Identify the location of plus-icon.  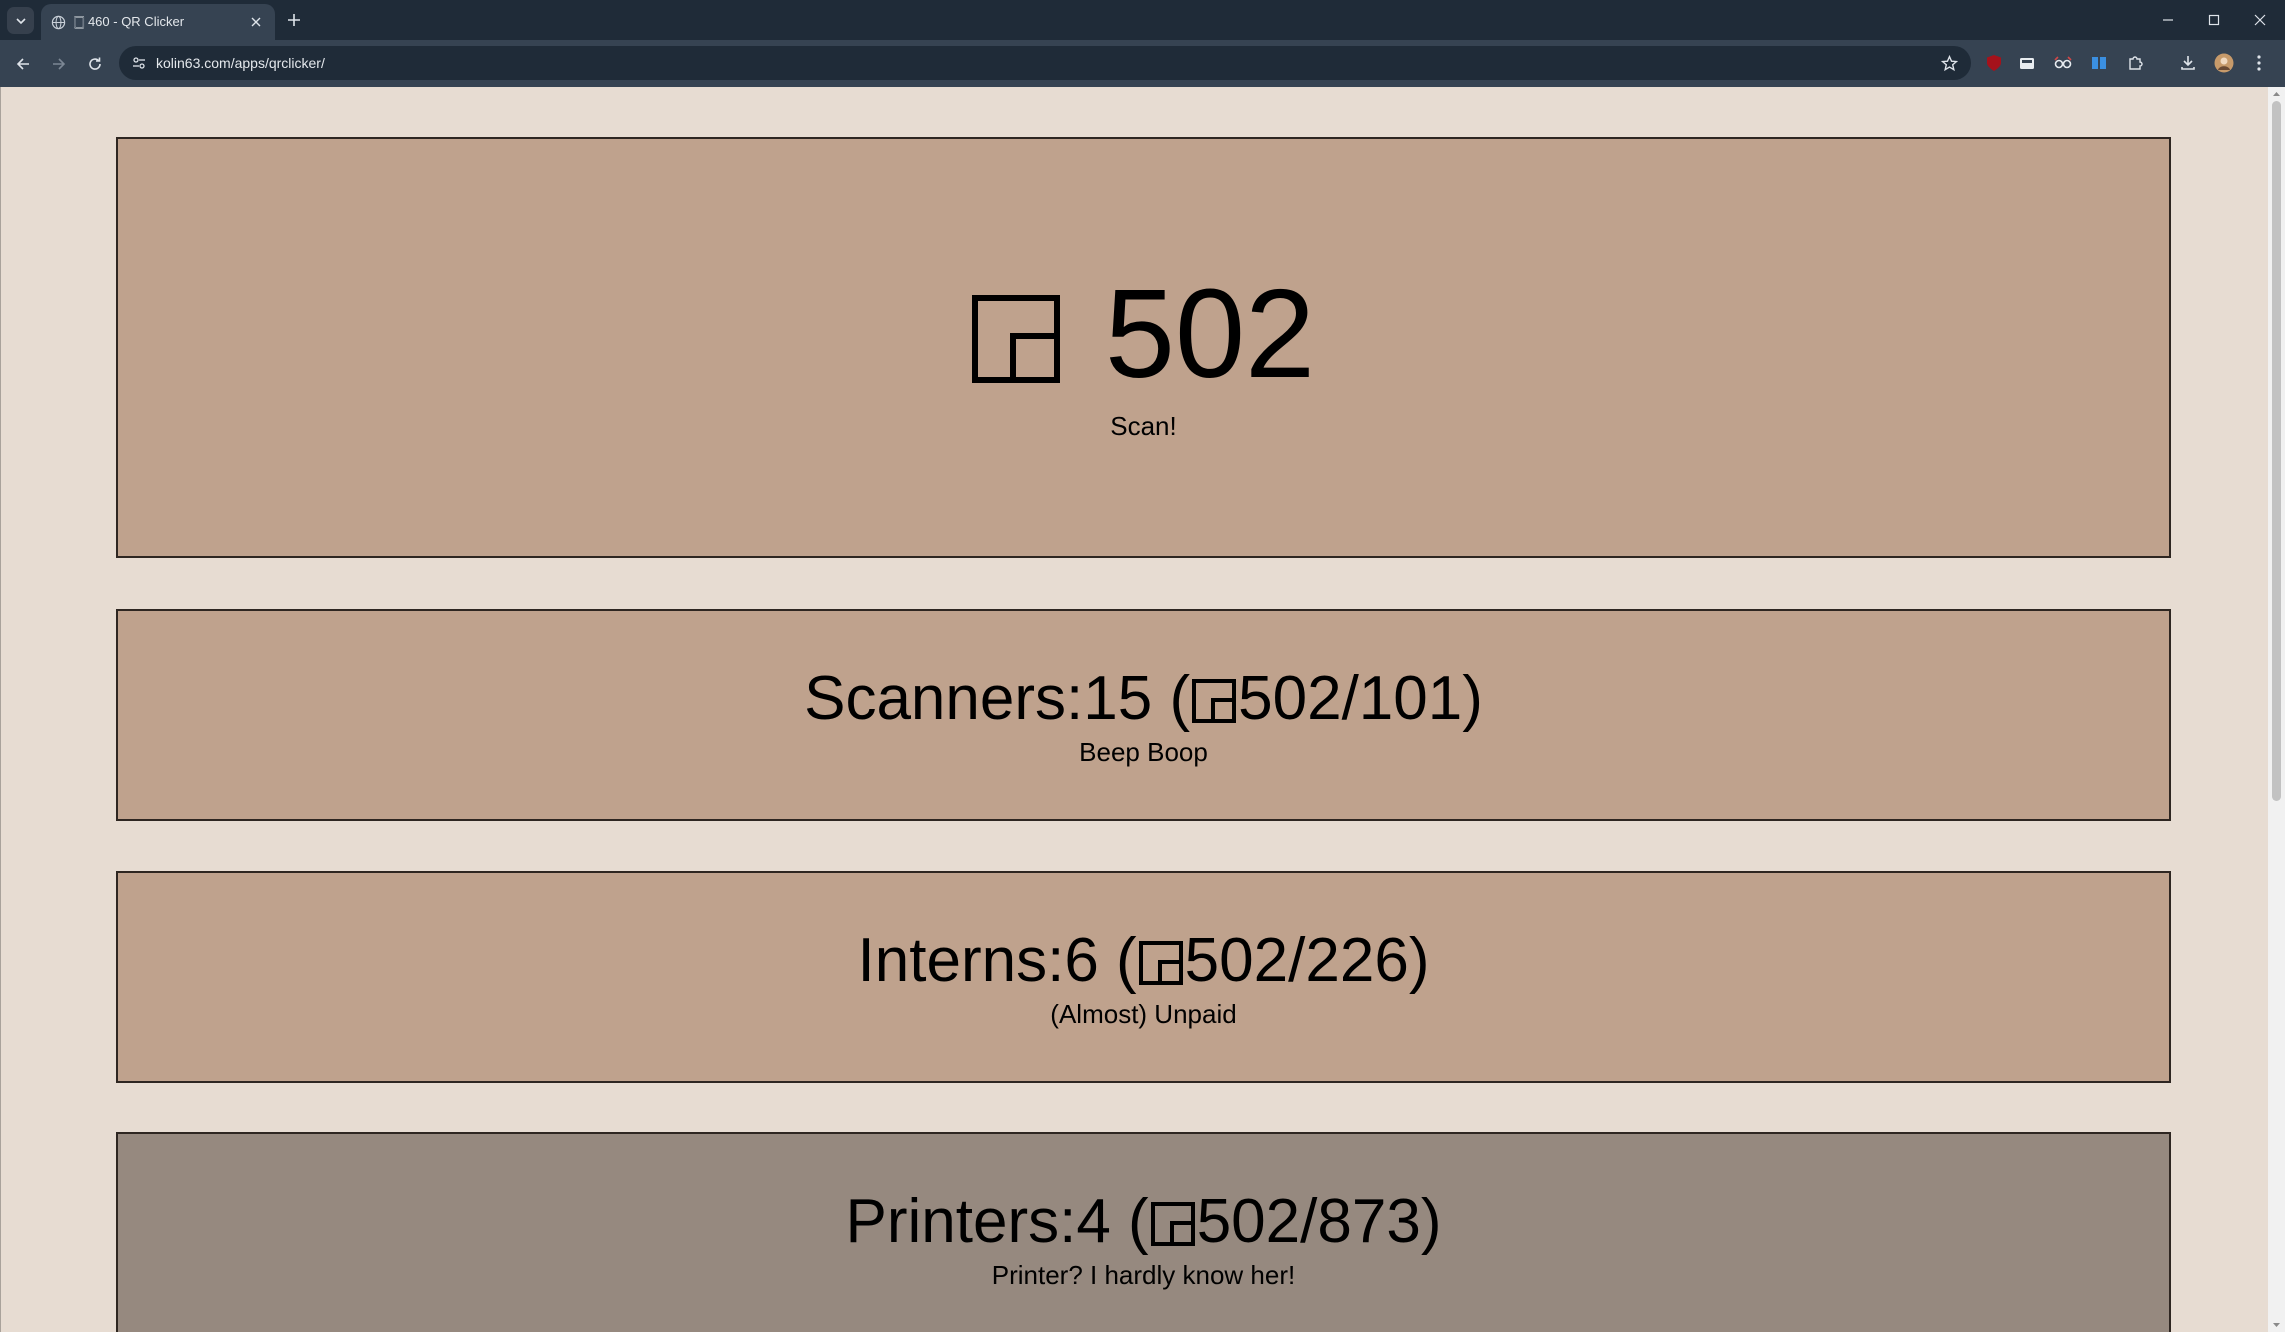
(294, 20).